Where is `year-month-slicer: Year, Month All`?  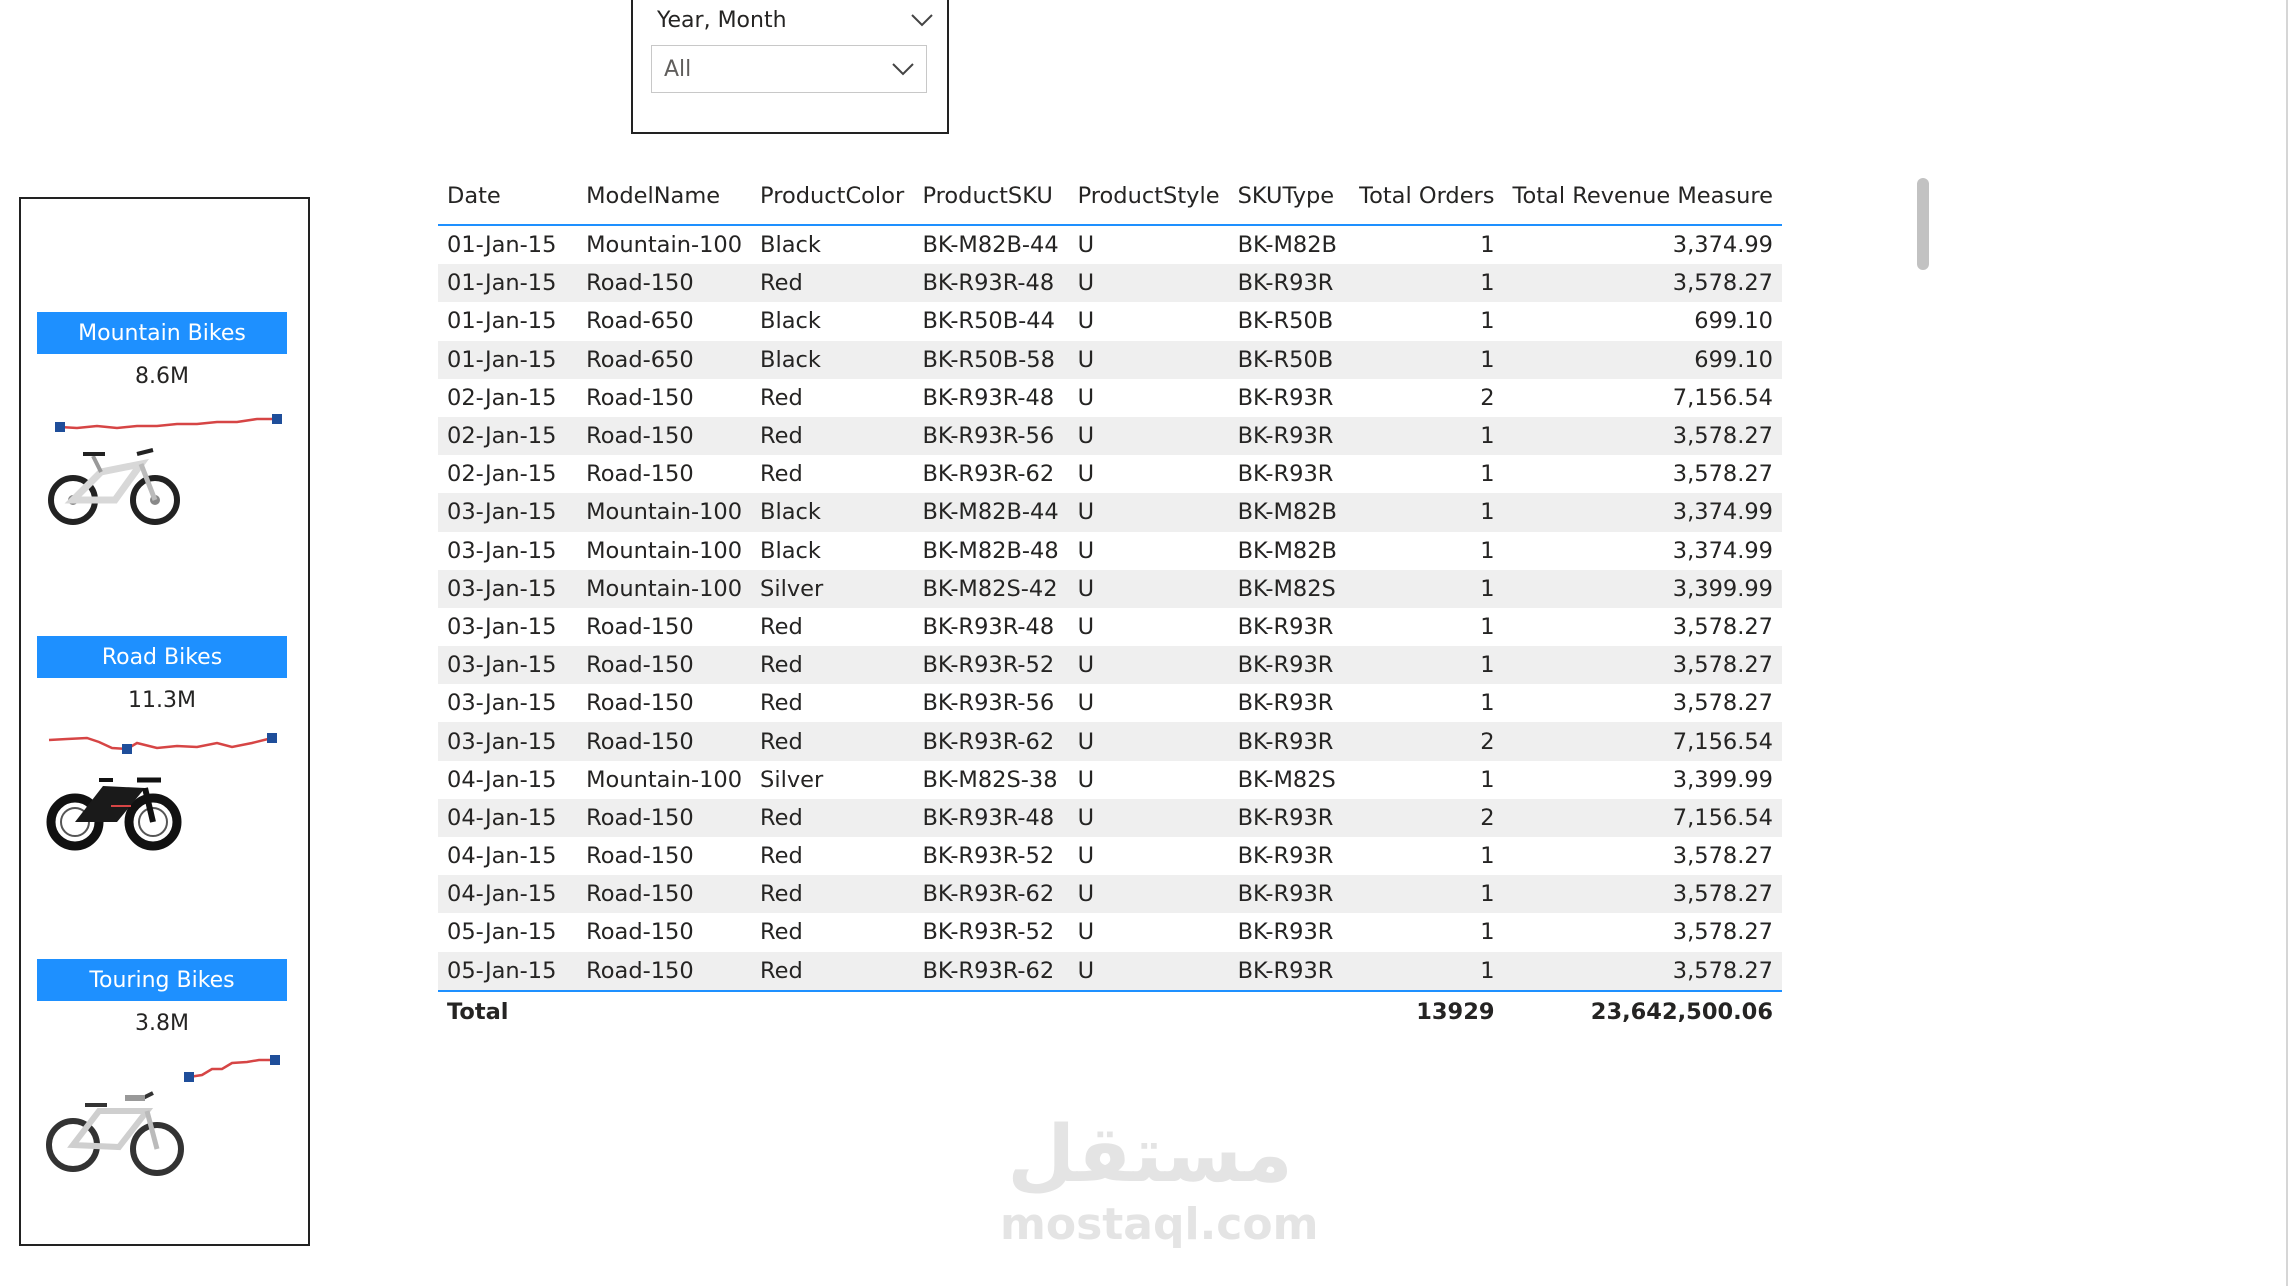
year-month-slicer: Year, Month All is located at coordinates (790, 67).